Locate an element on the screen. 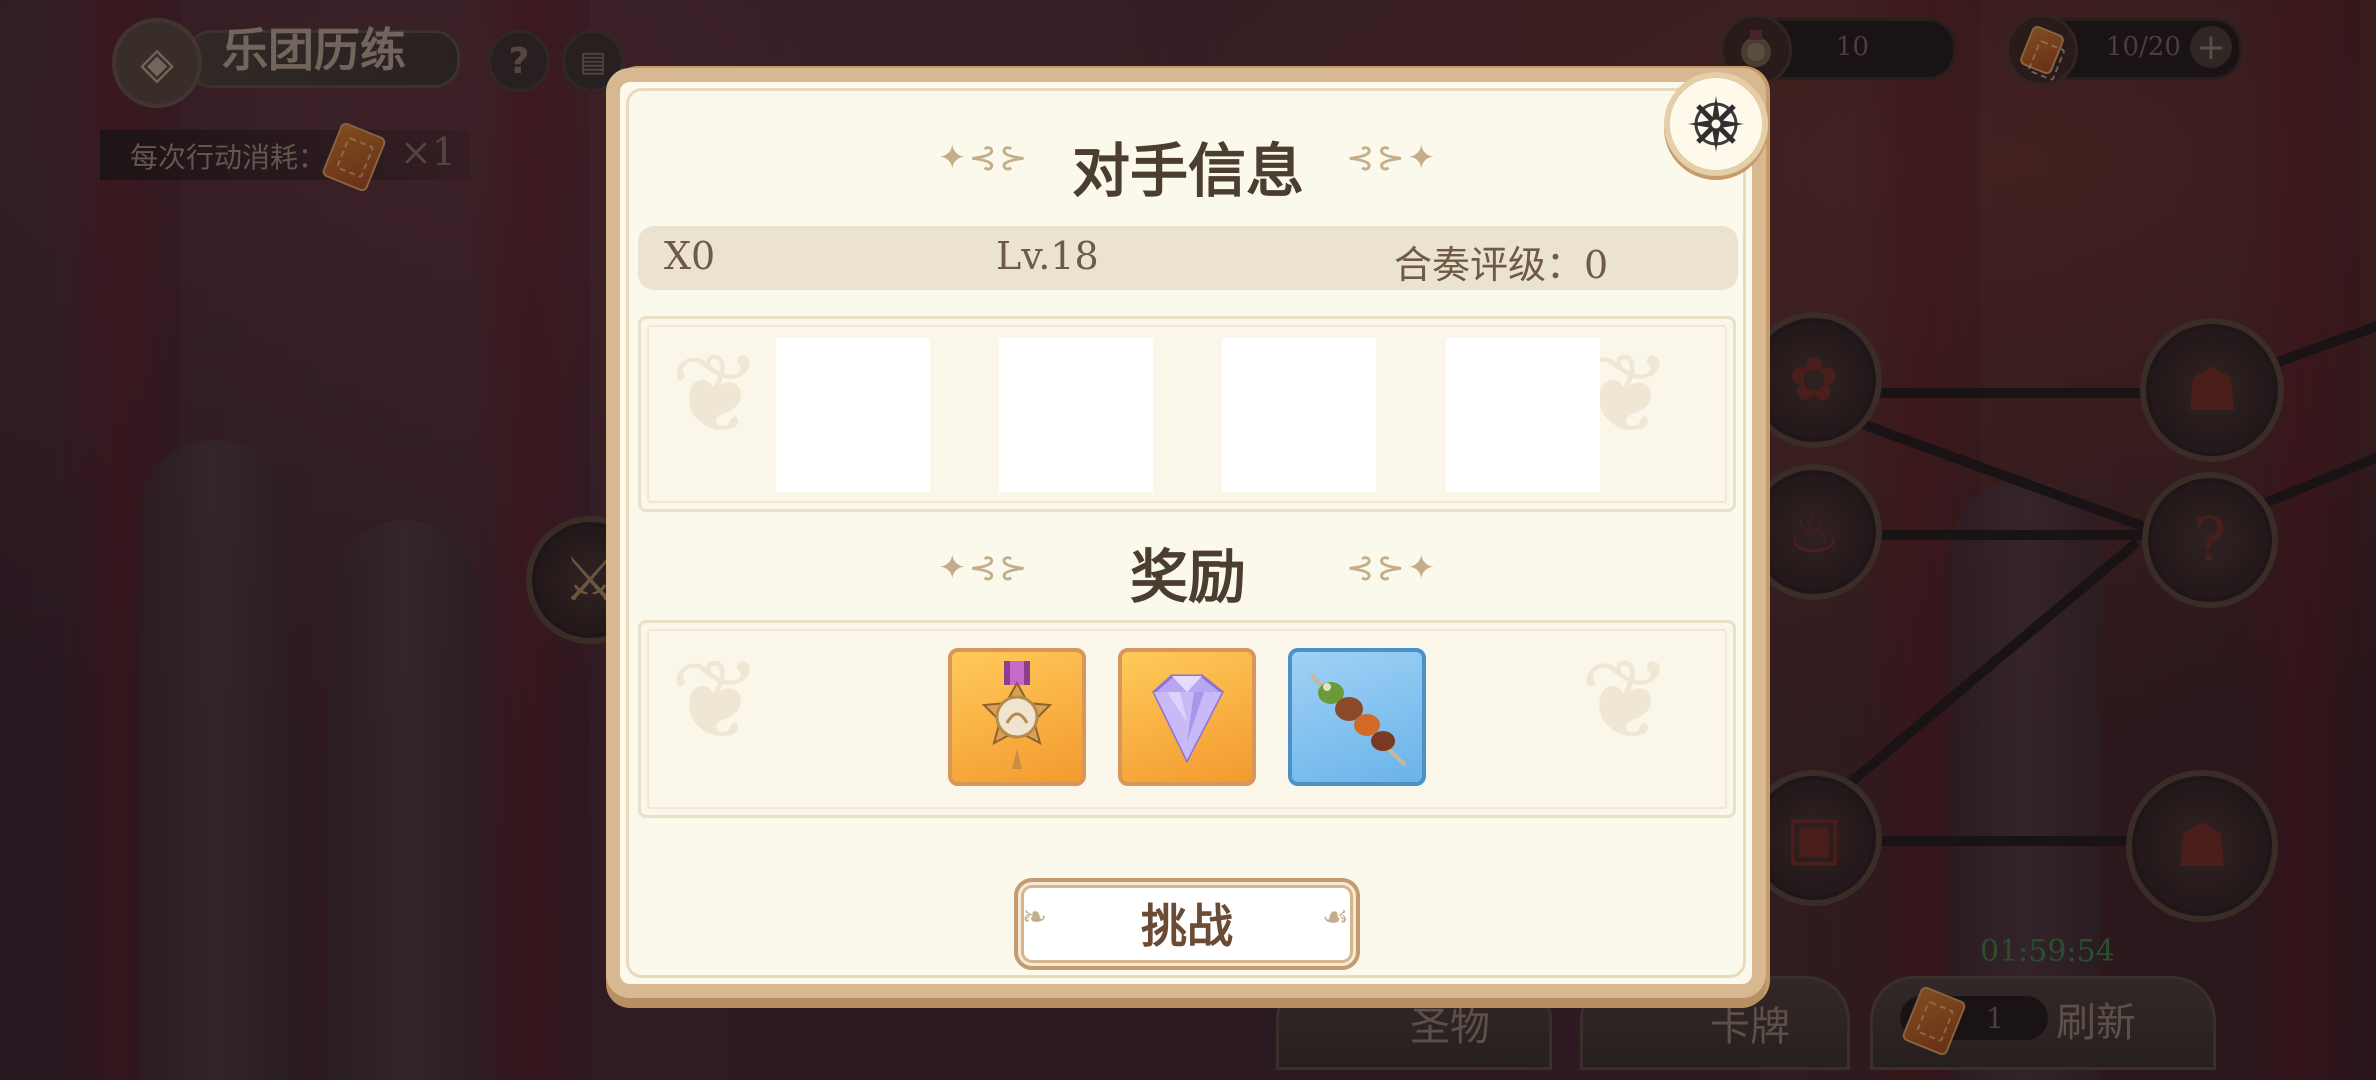 The width and height of the screenshot is (2376, 1080). skewer-icon is located at coordinates (1358, 720).